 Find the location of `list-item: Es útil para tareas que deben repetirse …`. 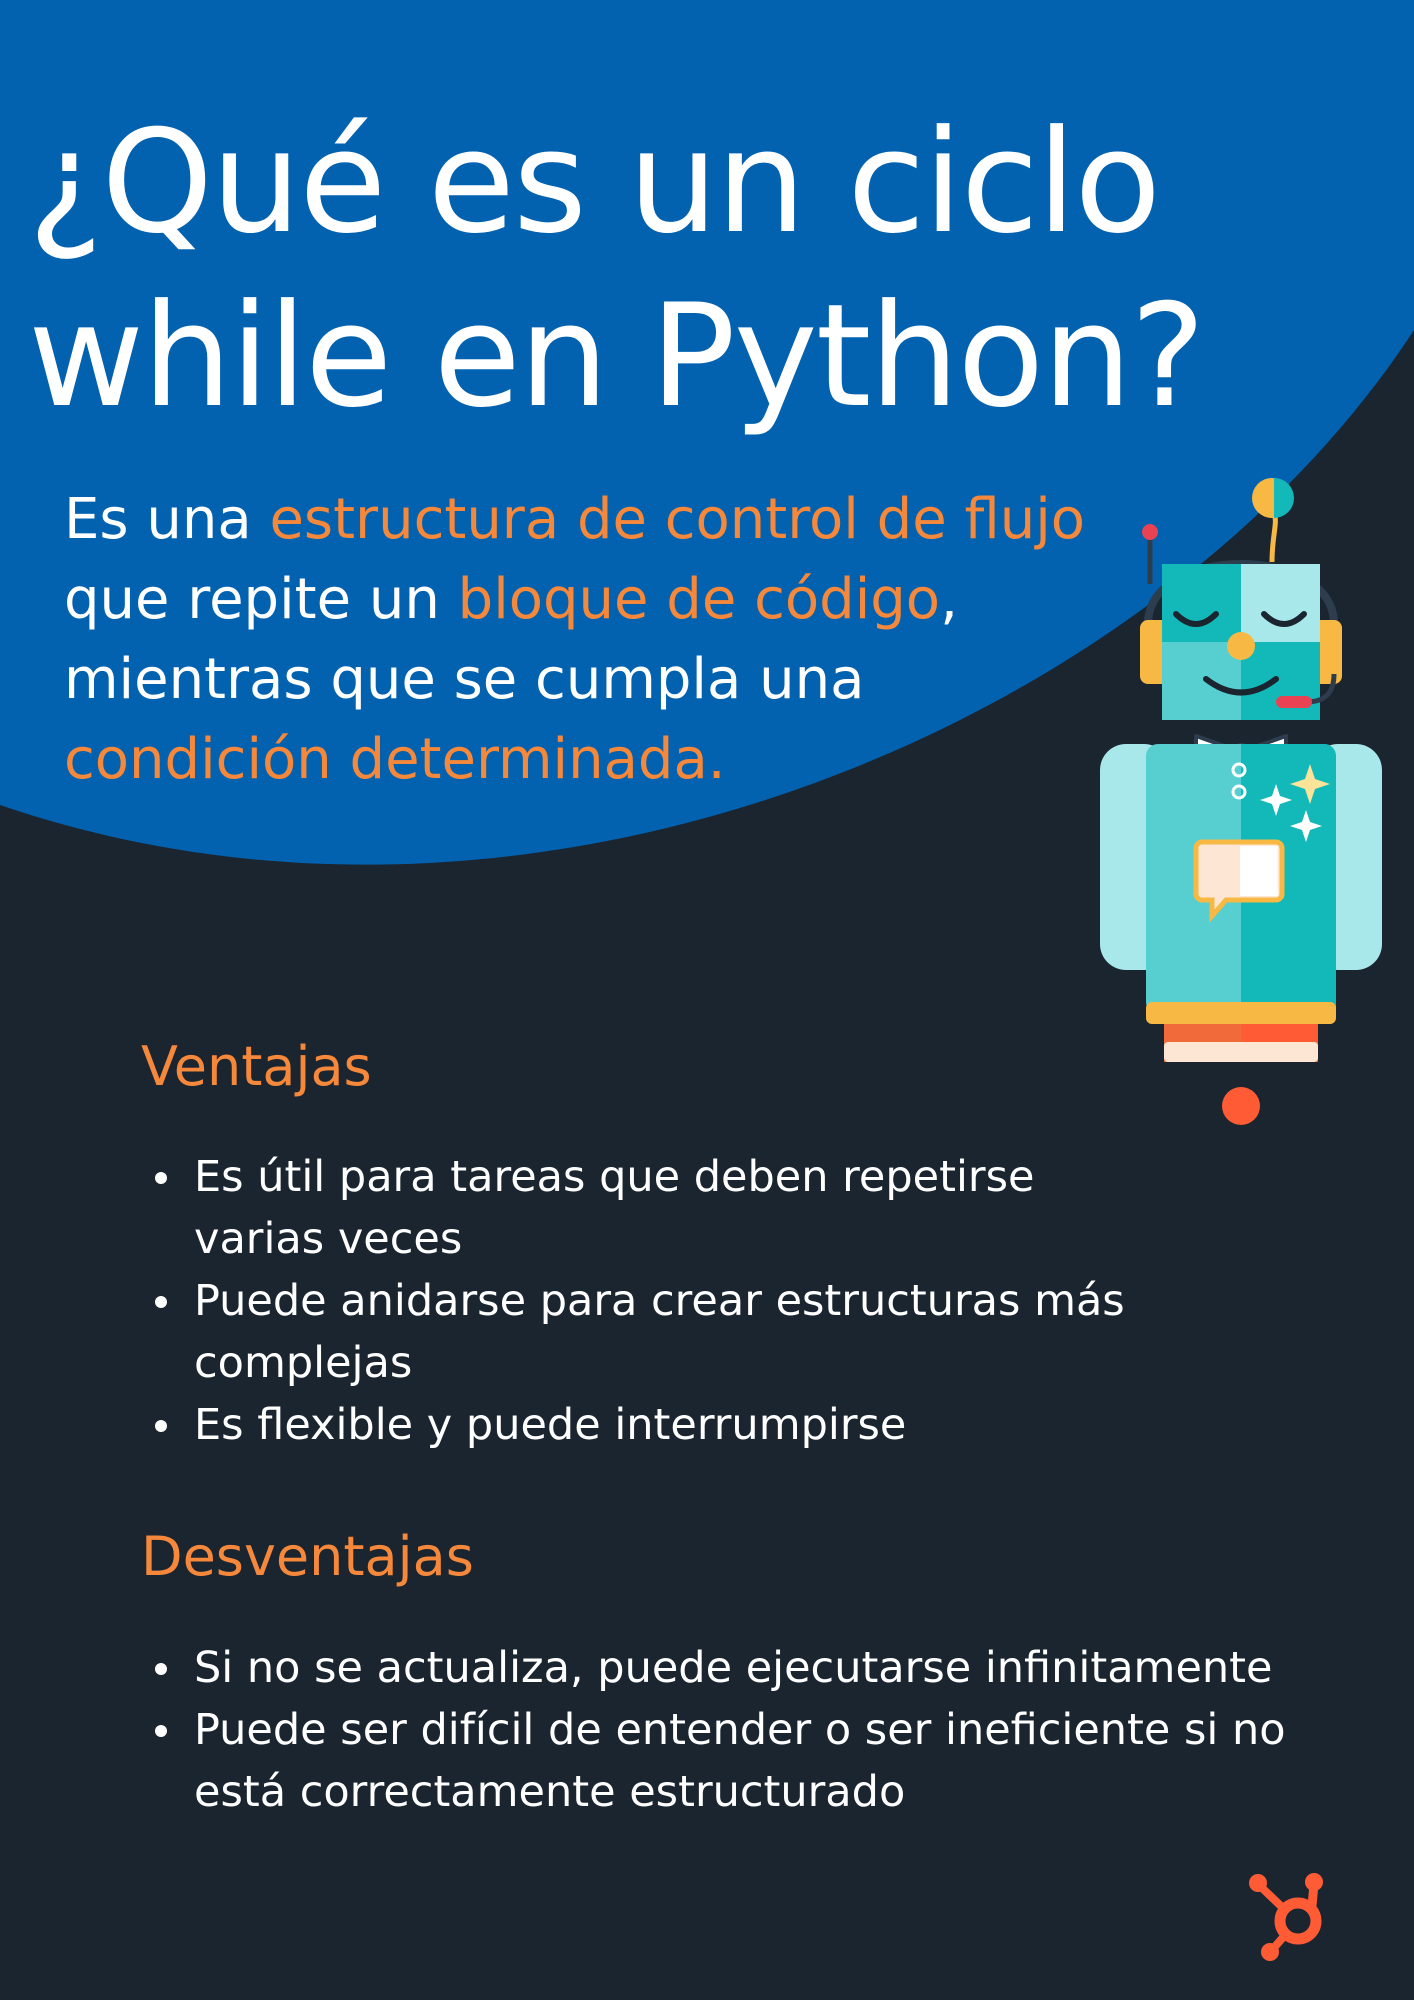

list-item: Es útil para tareas que deben repetirse … is located at coordinates (641, 1208).